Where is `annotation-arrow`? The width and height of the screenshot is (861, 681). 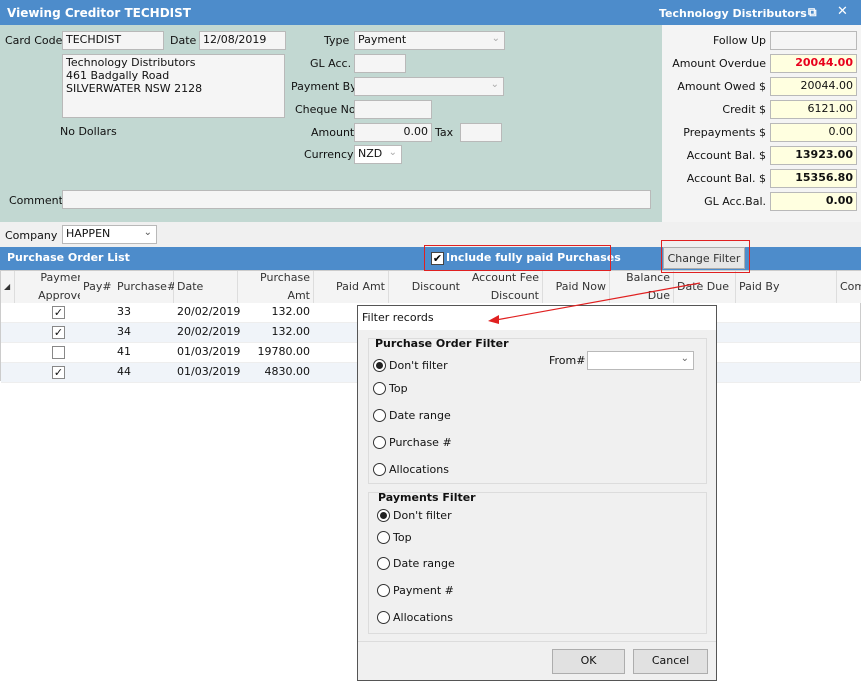 annotation-arrow is located at coordinates (594, 303).